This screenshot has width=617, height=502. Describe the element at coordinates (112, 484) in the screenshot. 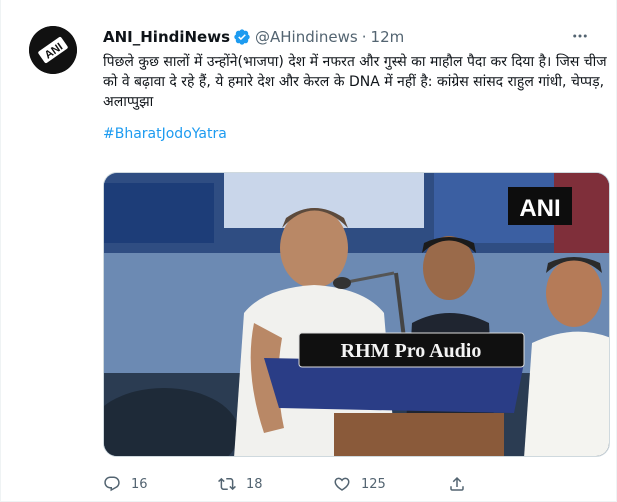

I see `reply-icon` at that location.